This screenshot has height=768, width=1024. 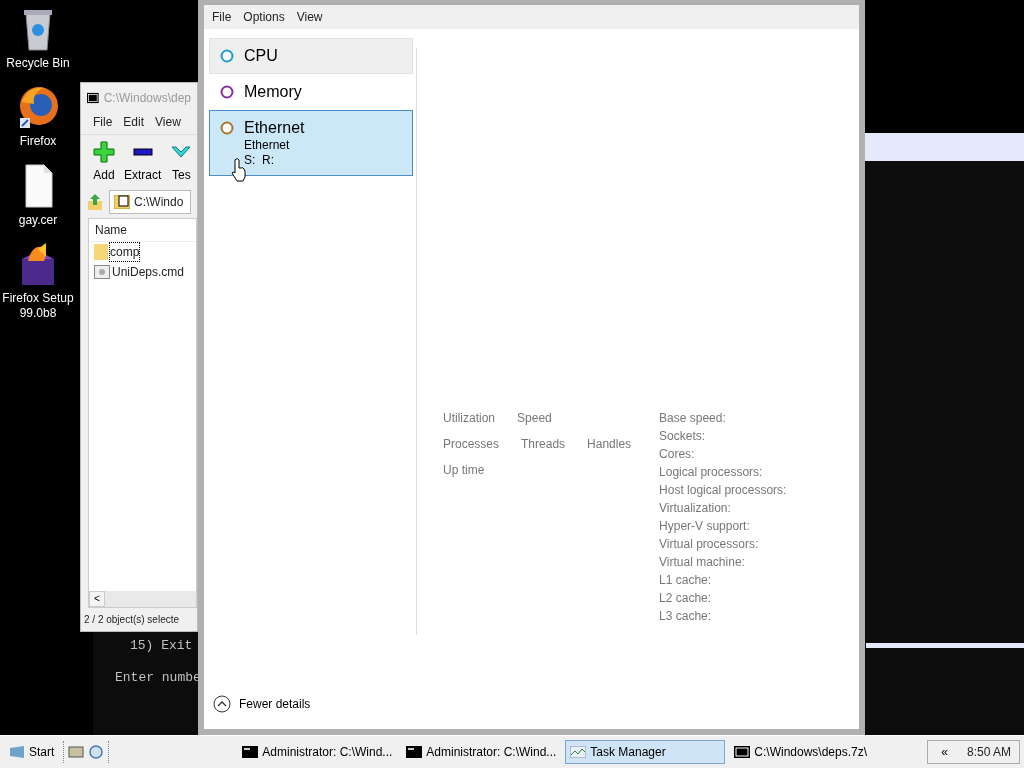 I want to click on spec-label: Host logical processors:, so click(x=723, y=490).